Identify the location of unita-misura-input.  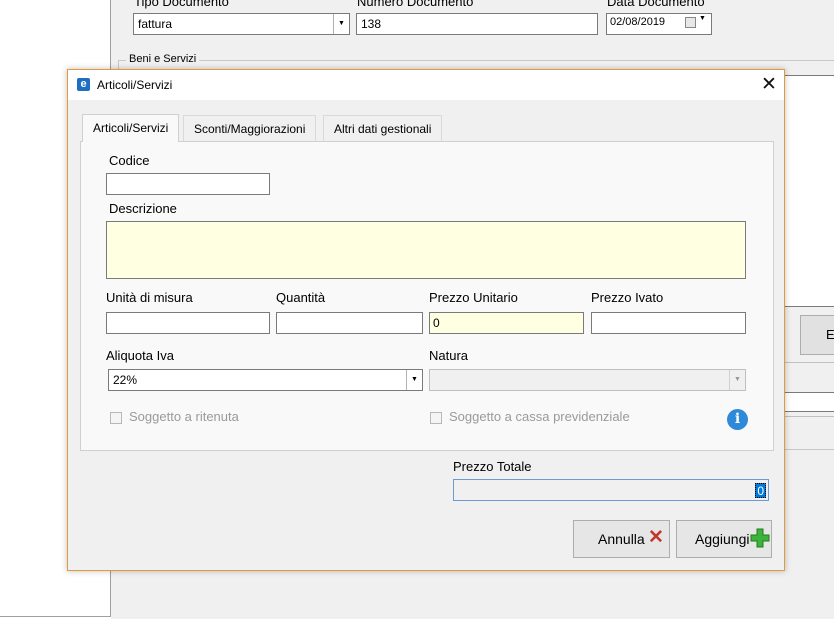
(188, 323).